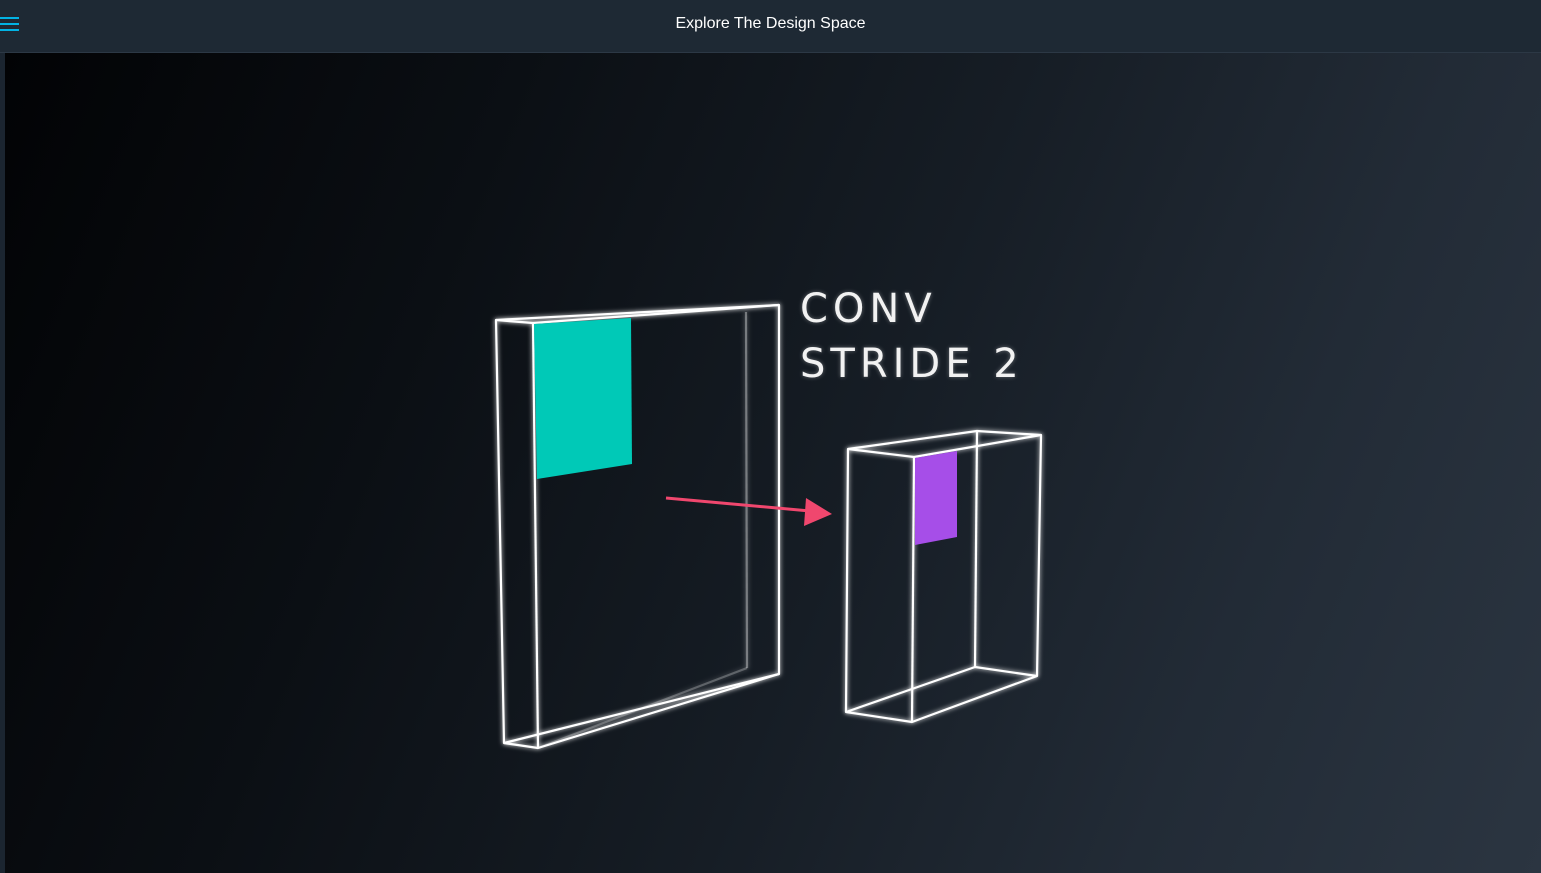 The height and width of the screenshot is (873, 1541). Describe the element at coordinates (868, 309) in the screenshot. I see `caption-line-1: CONV` at that location.